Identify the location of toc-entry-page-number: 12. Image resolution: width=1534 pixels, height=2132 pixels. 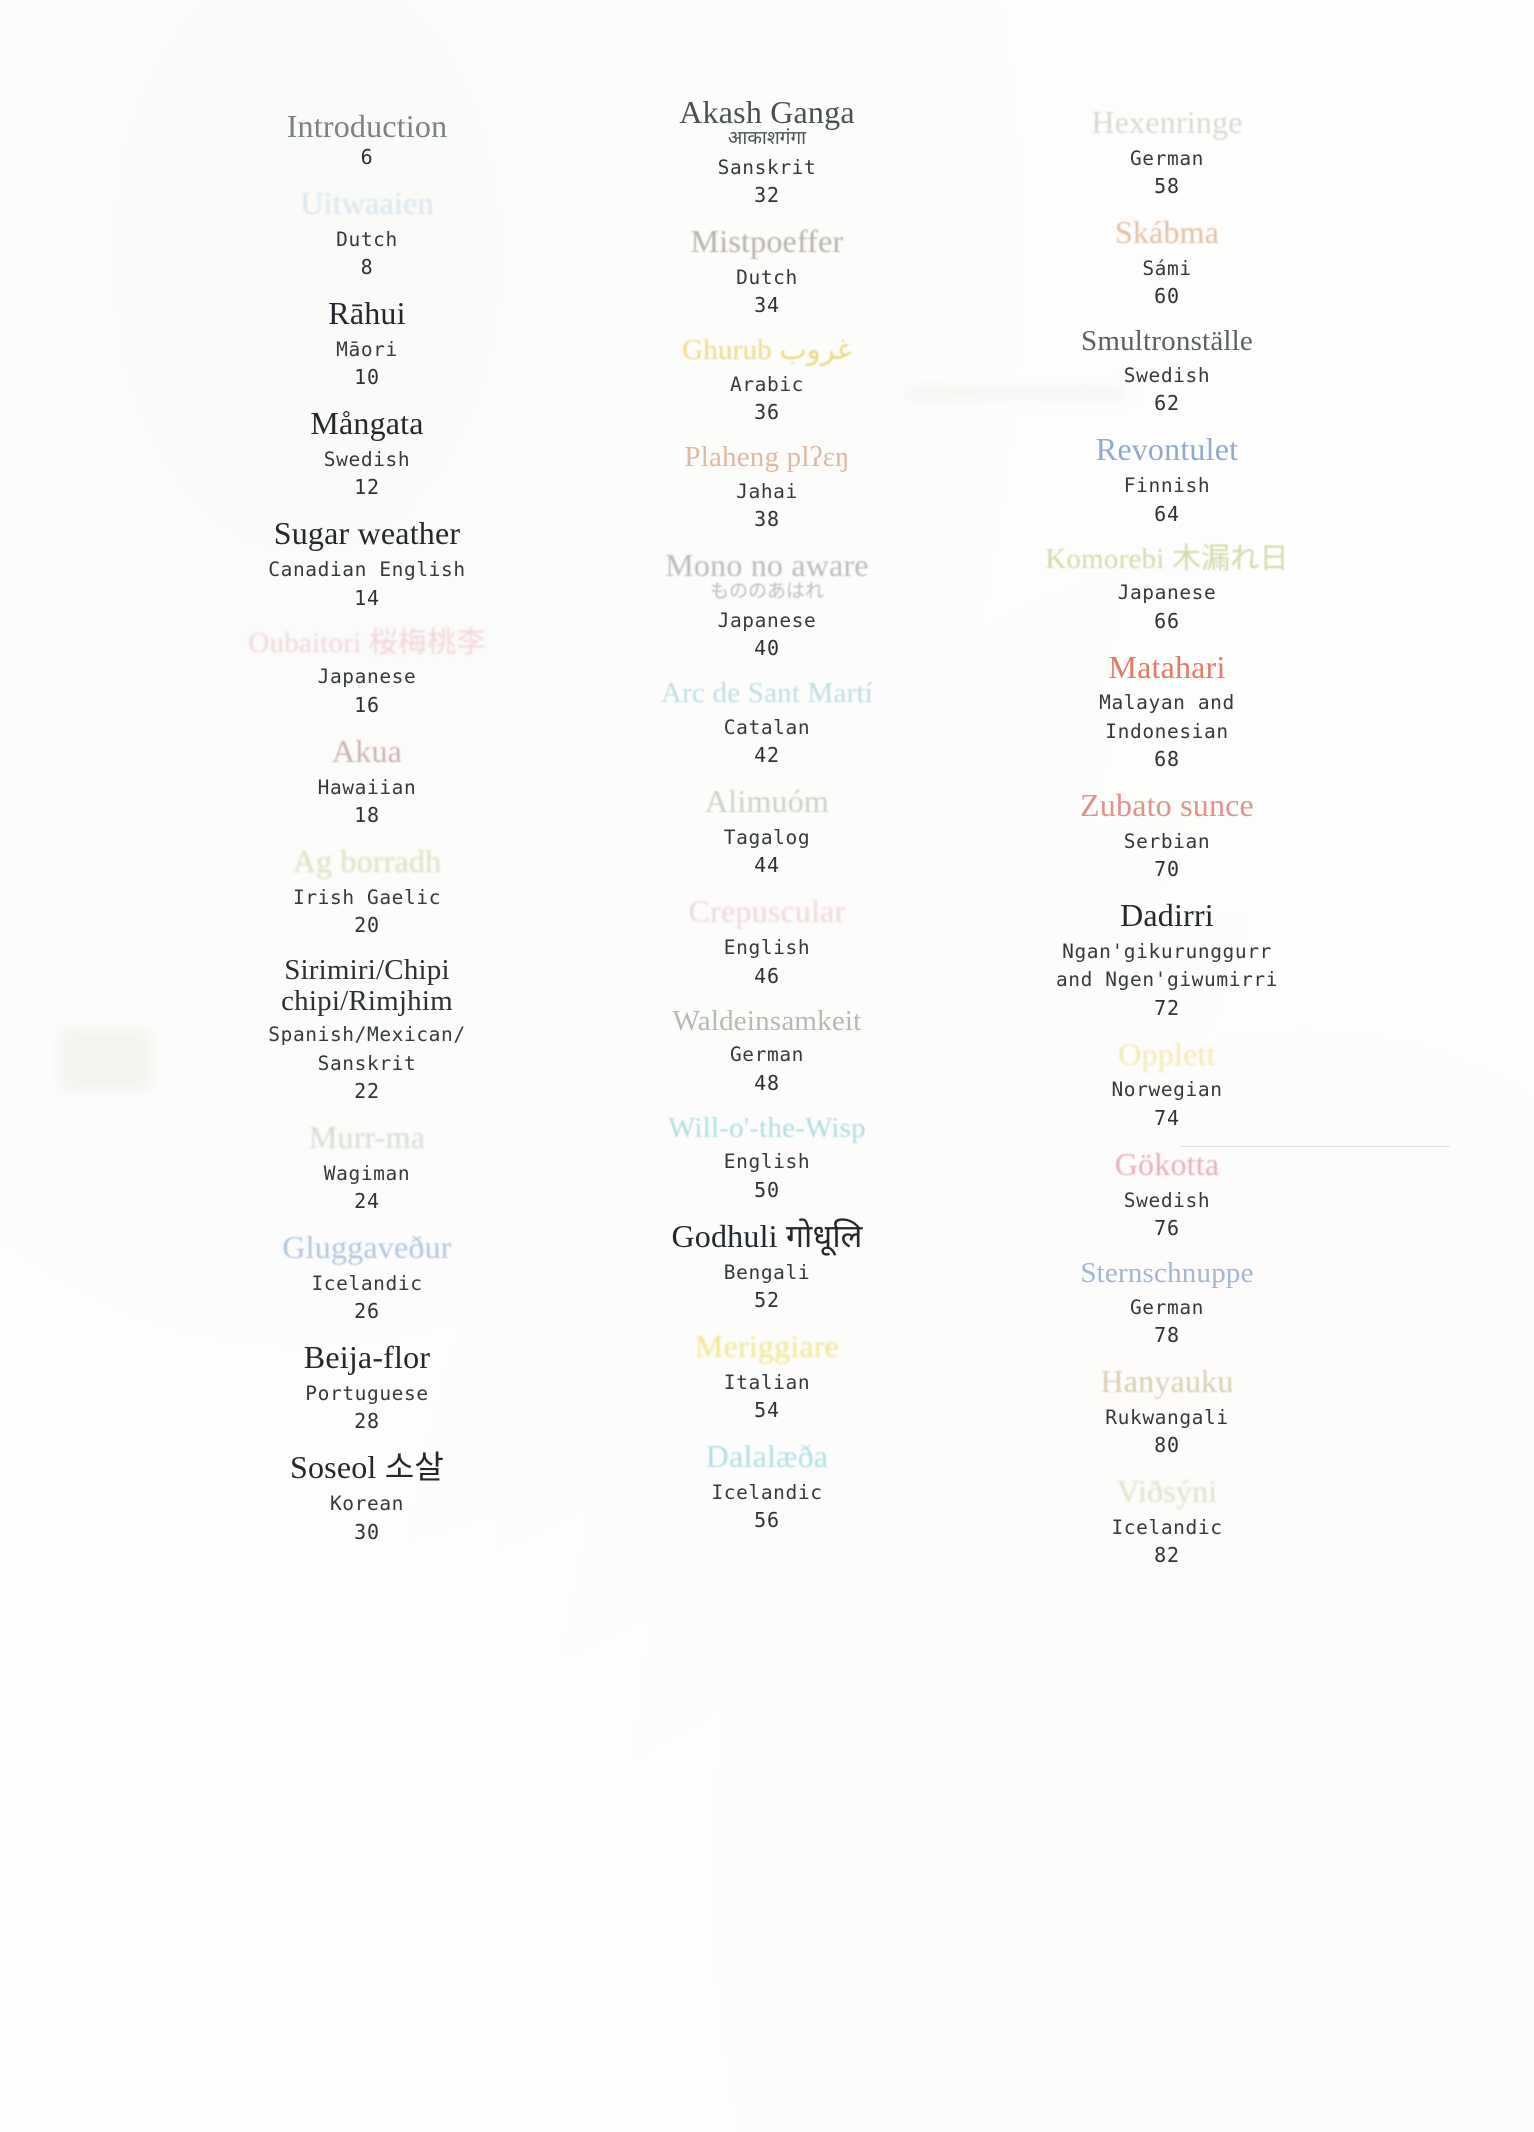
(367, 487).